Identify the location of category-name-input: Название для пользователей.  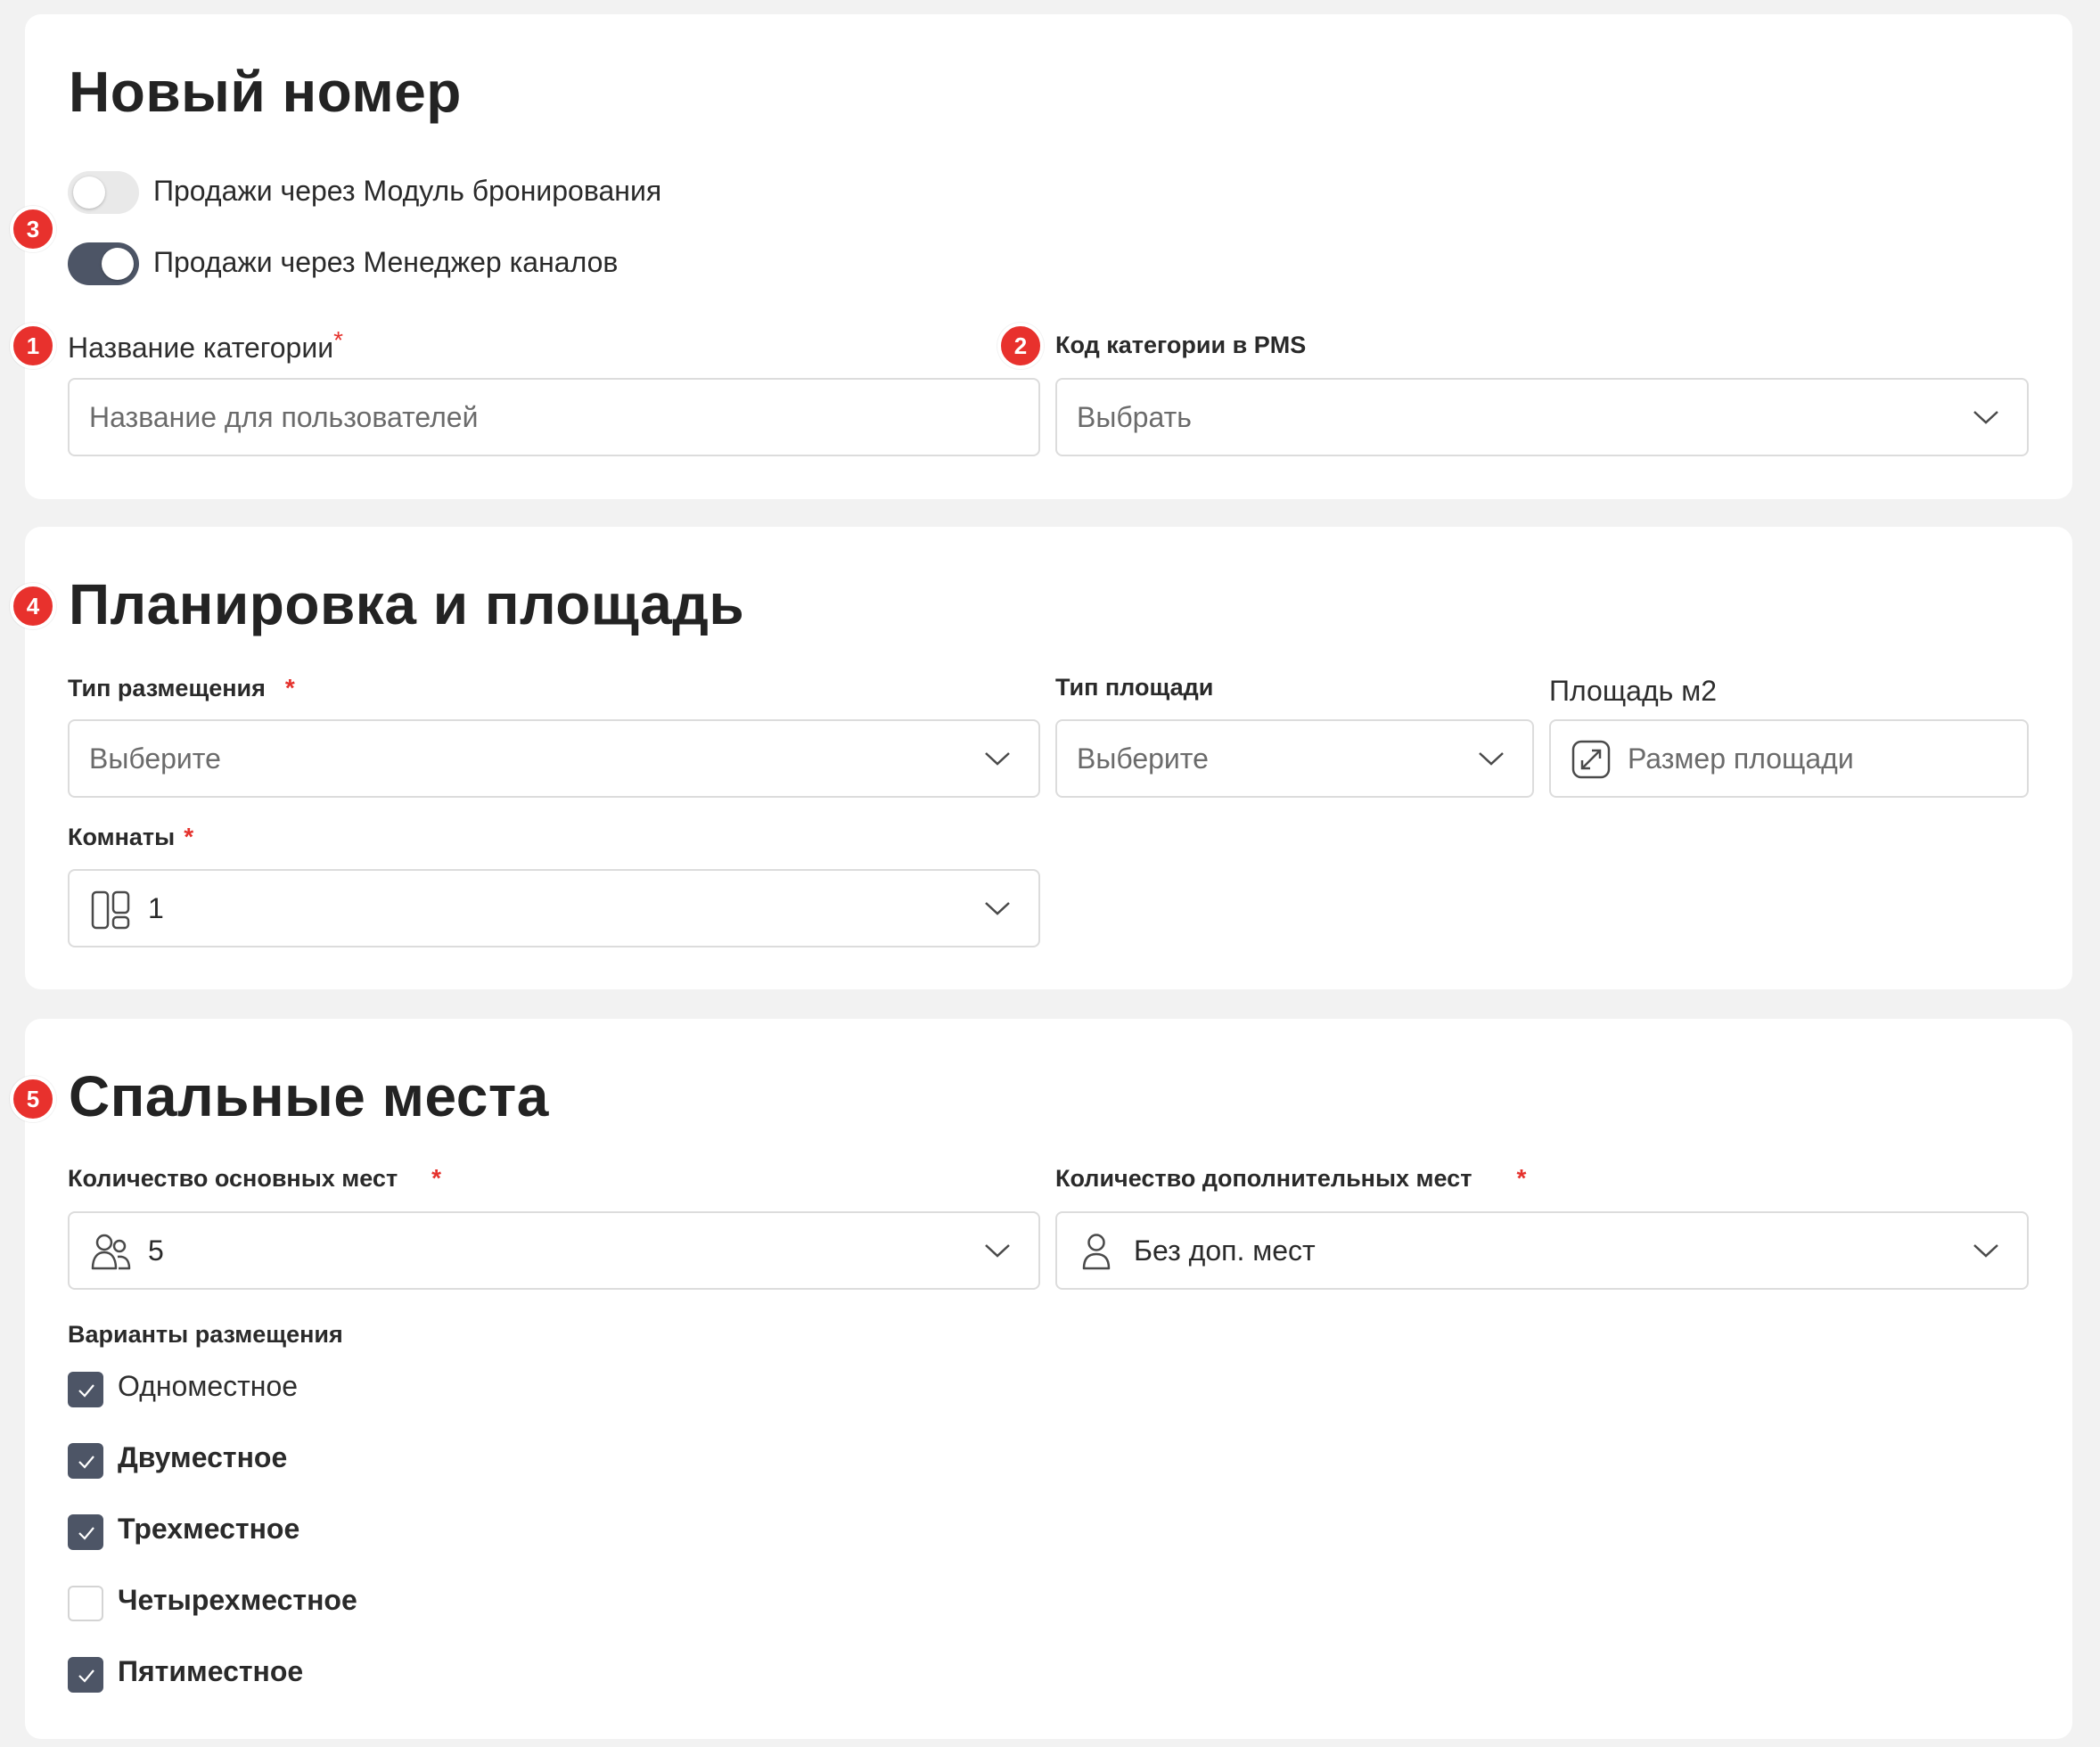
(554, 417).